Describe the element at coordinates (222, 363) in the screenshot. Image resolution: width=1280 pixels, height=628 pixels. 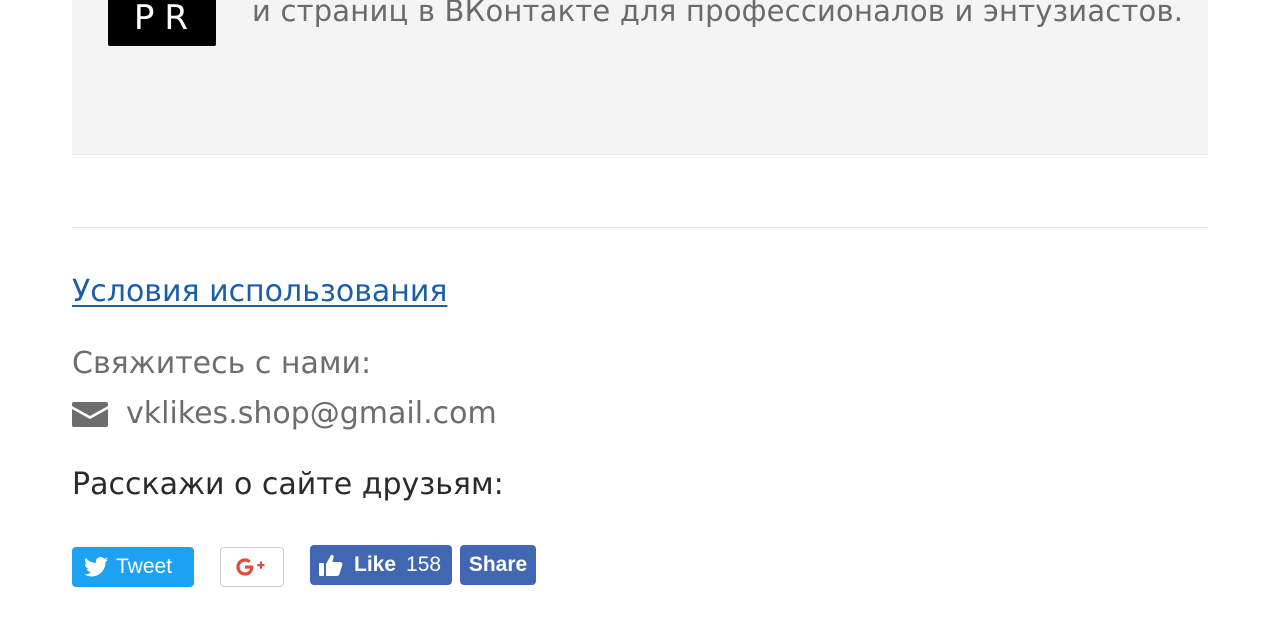
I see `contact-label: Свяжитесь с нами:` at that location.